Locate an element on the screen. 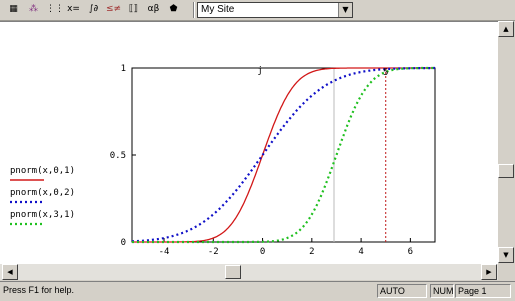  scroll-right-icon: ▶ is located at coordinates (489, 272).